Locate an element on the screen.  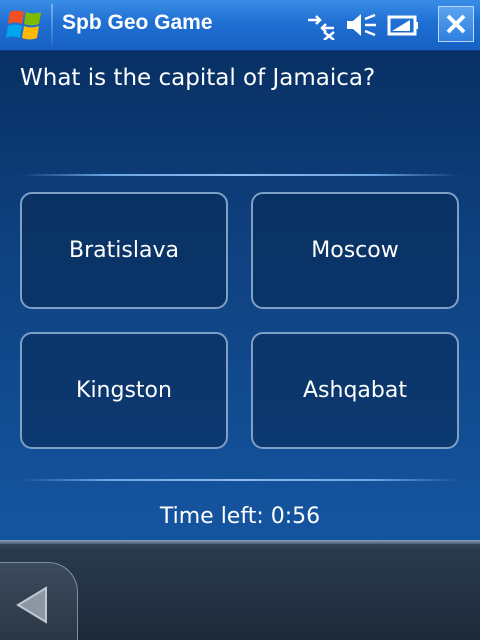
bottom-bar-edge is located at coordinates (240, 542).